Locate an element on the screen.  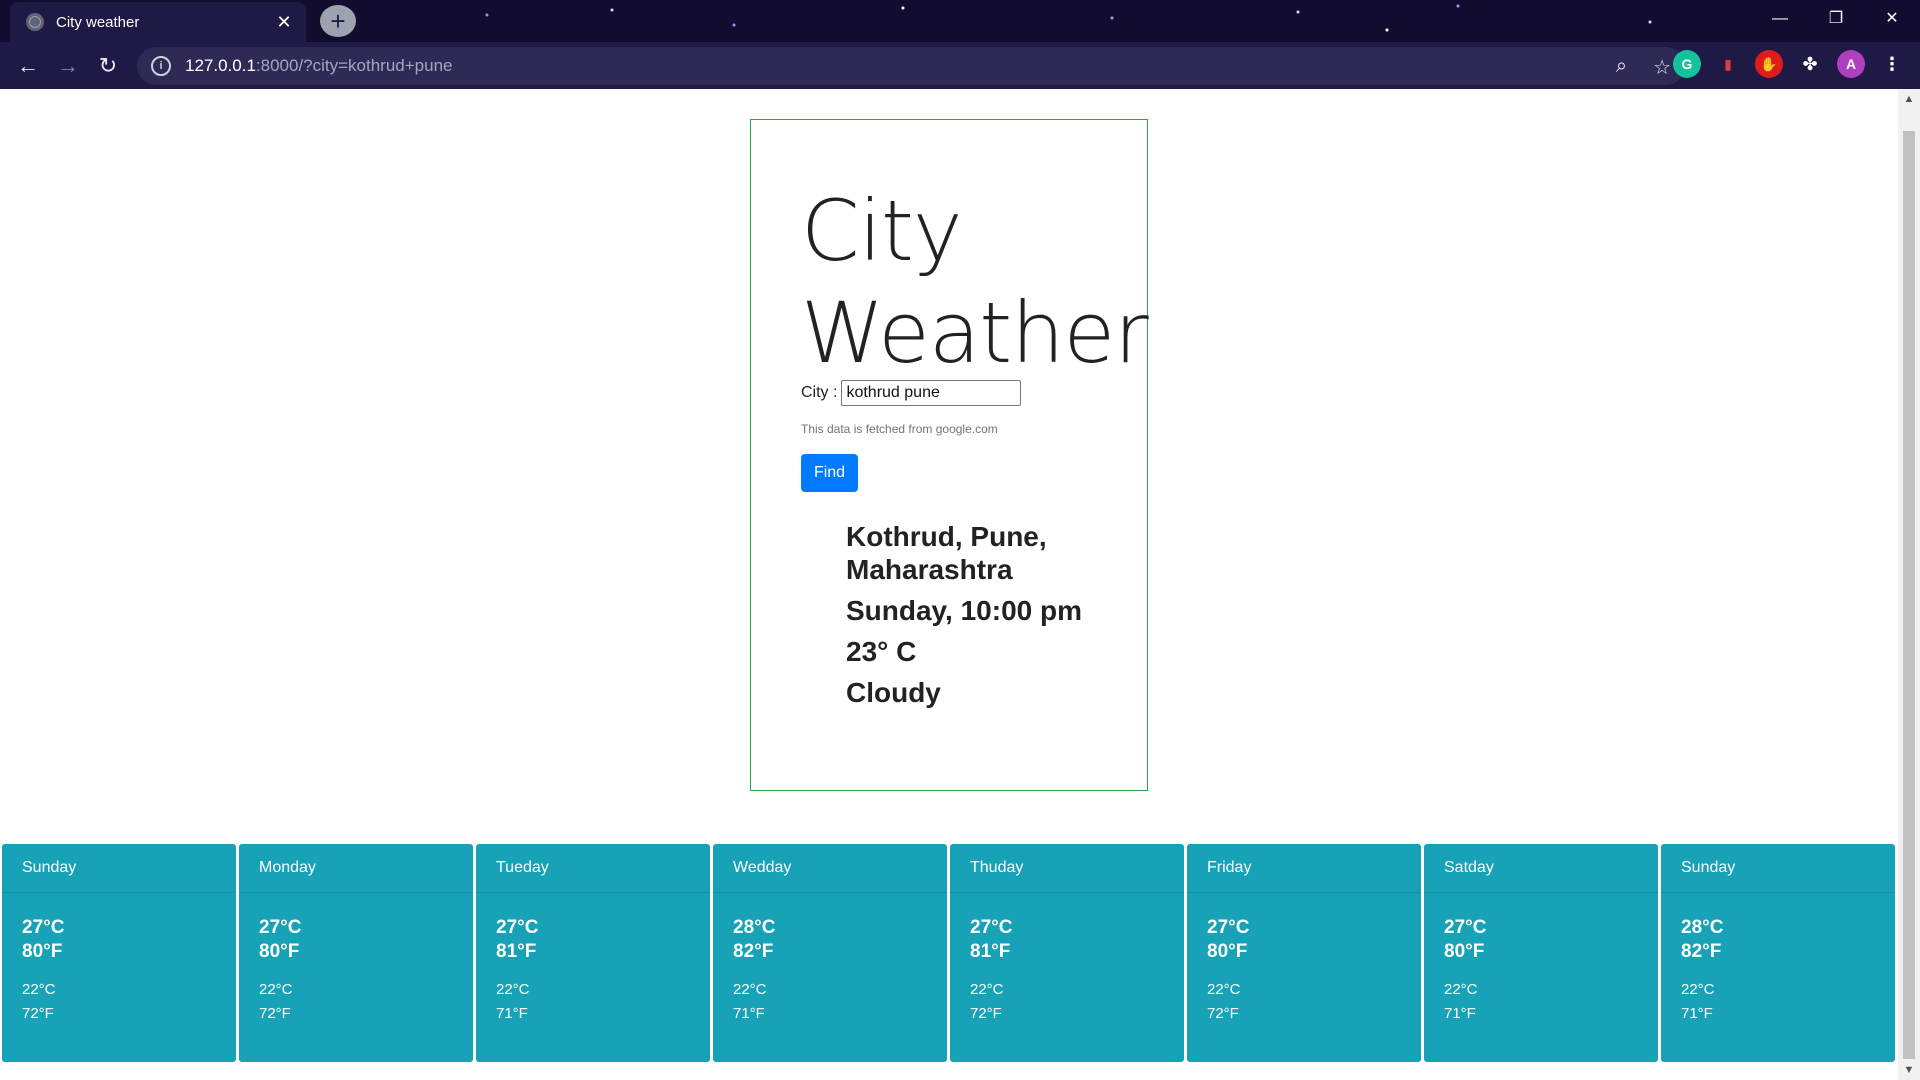
result-temperature: 23° C is located at coordinates (881, 651).